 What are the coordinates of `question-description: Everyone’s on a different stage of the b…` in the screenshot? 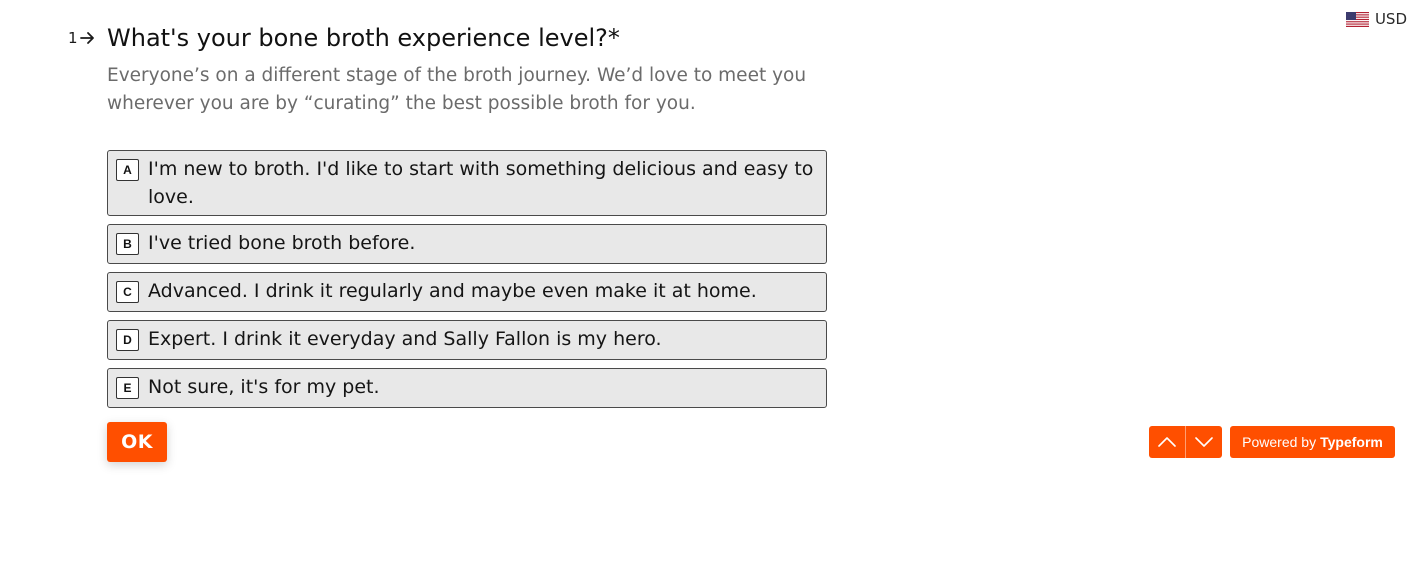 It's located at (457, 89).